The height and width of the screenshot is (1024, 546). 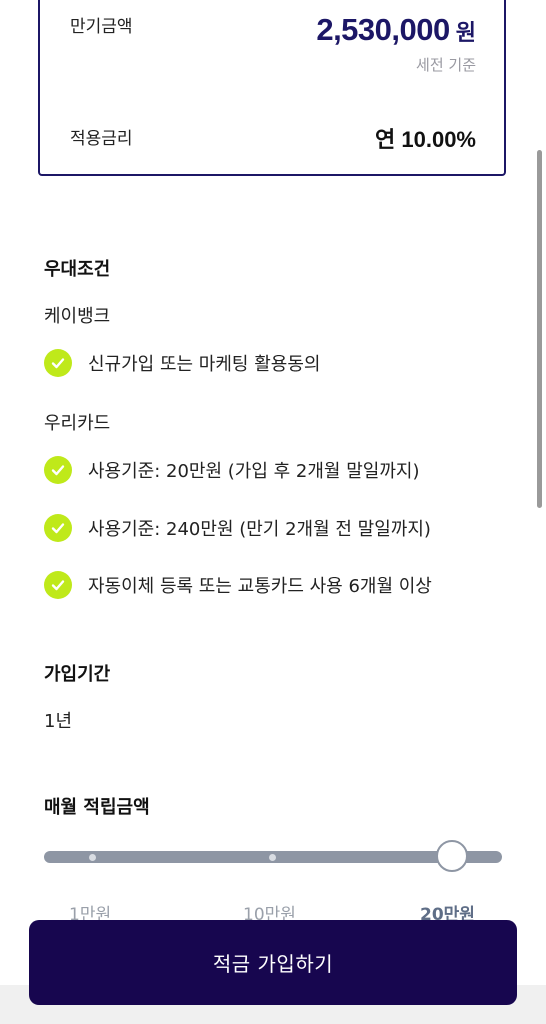 I want to click on rate-value: 연 10.00%, so click(x=425, y=139).